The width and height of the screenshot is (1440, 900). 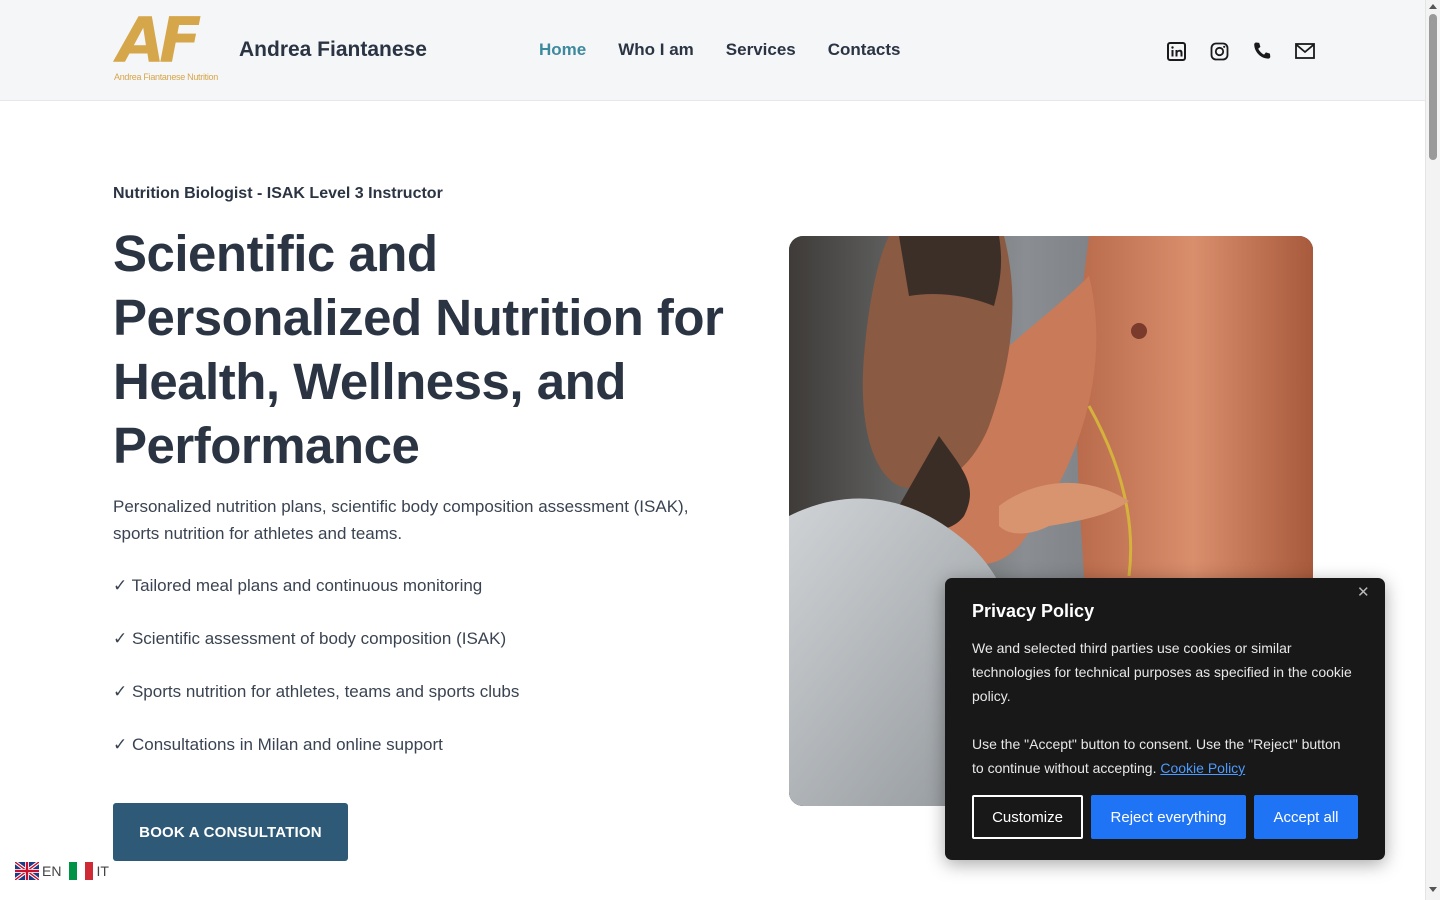 I want to click on accept-all-button: Accept all, so click(x=1306, y=817).